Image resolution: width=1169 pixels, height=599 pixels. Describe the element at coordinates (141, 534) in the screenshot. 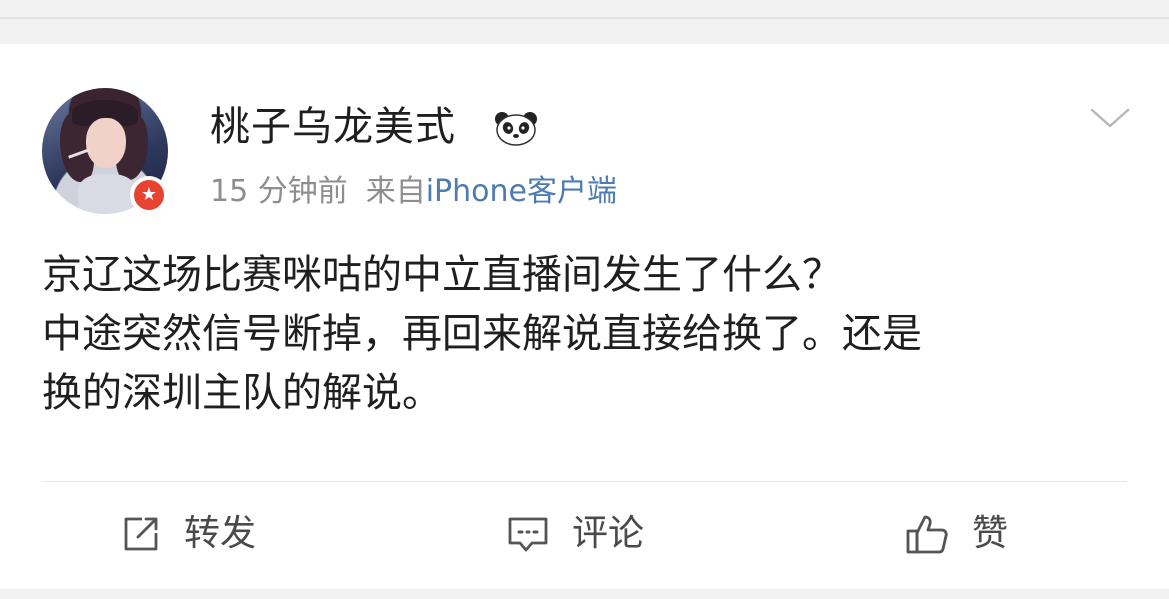

I see `repost-icon` at that location.